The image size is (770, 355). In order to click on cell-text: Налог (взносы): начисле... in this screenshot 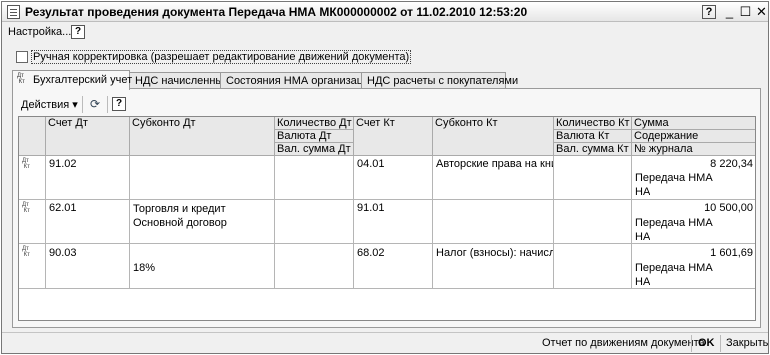, I will do `click(494, 253)`.